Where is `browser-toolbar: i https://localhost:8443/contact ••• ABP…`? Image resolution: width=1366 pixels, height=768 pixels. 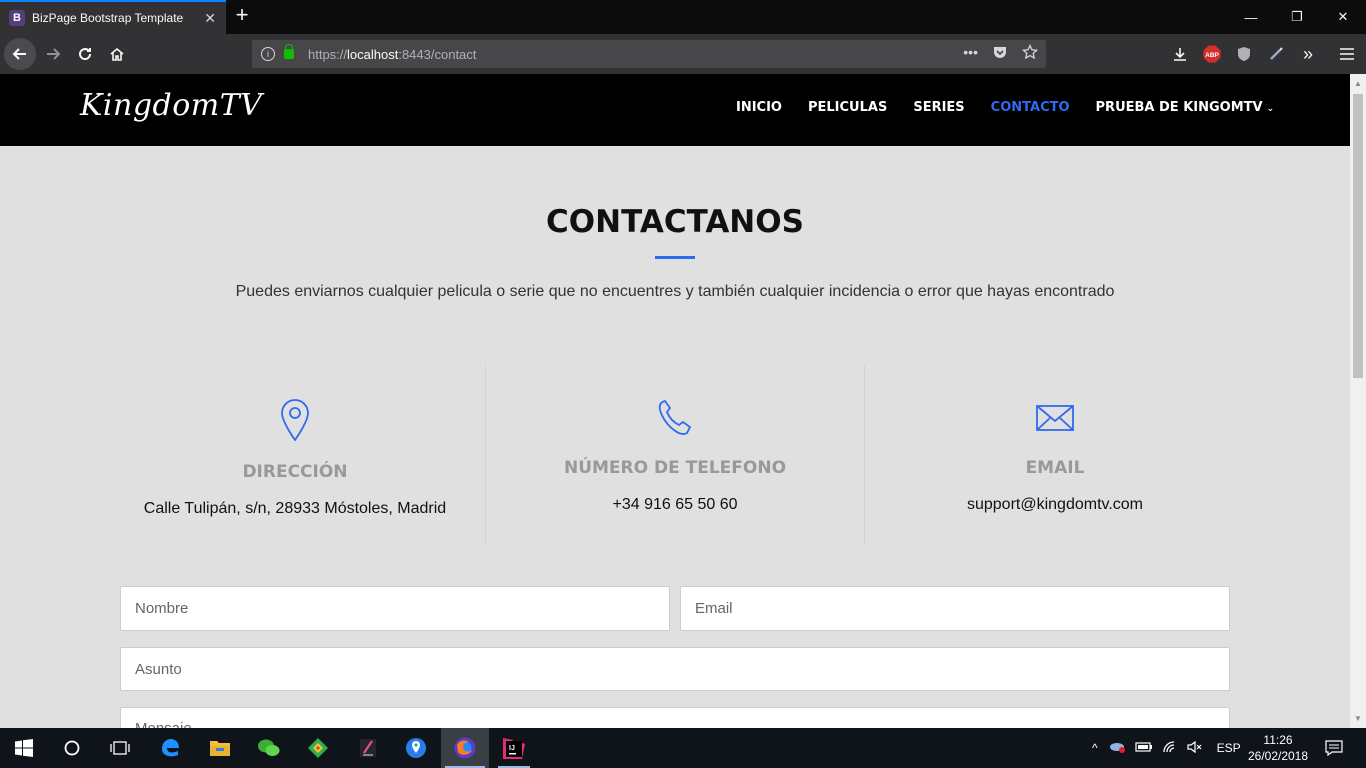
browser-toolbar: i https://localhost:8443/contact ••• ABP… is located at coordinates (683, 54).